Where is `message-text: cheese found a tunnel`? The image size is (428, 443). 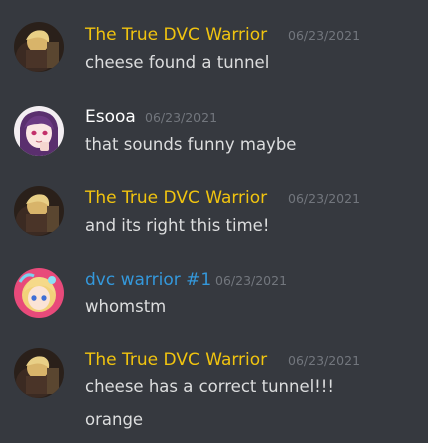
message-text: cheese found a tunnel is located at coordinates (177, 62).